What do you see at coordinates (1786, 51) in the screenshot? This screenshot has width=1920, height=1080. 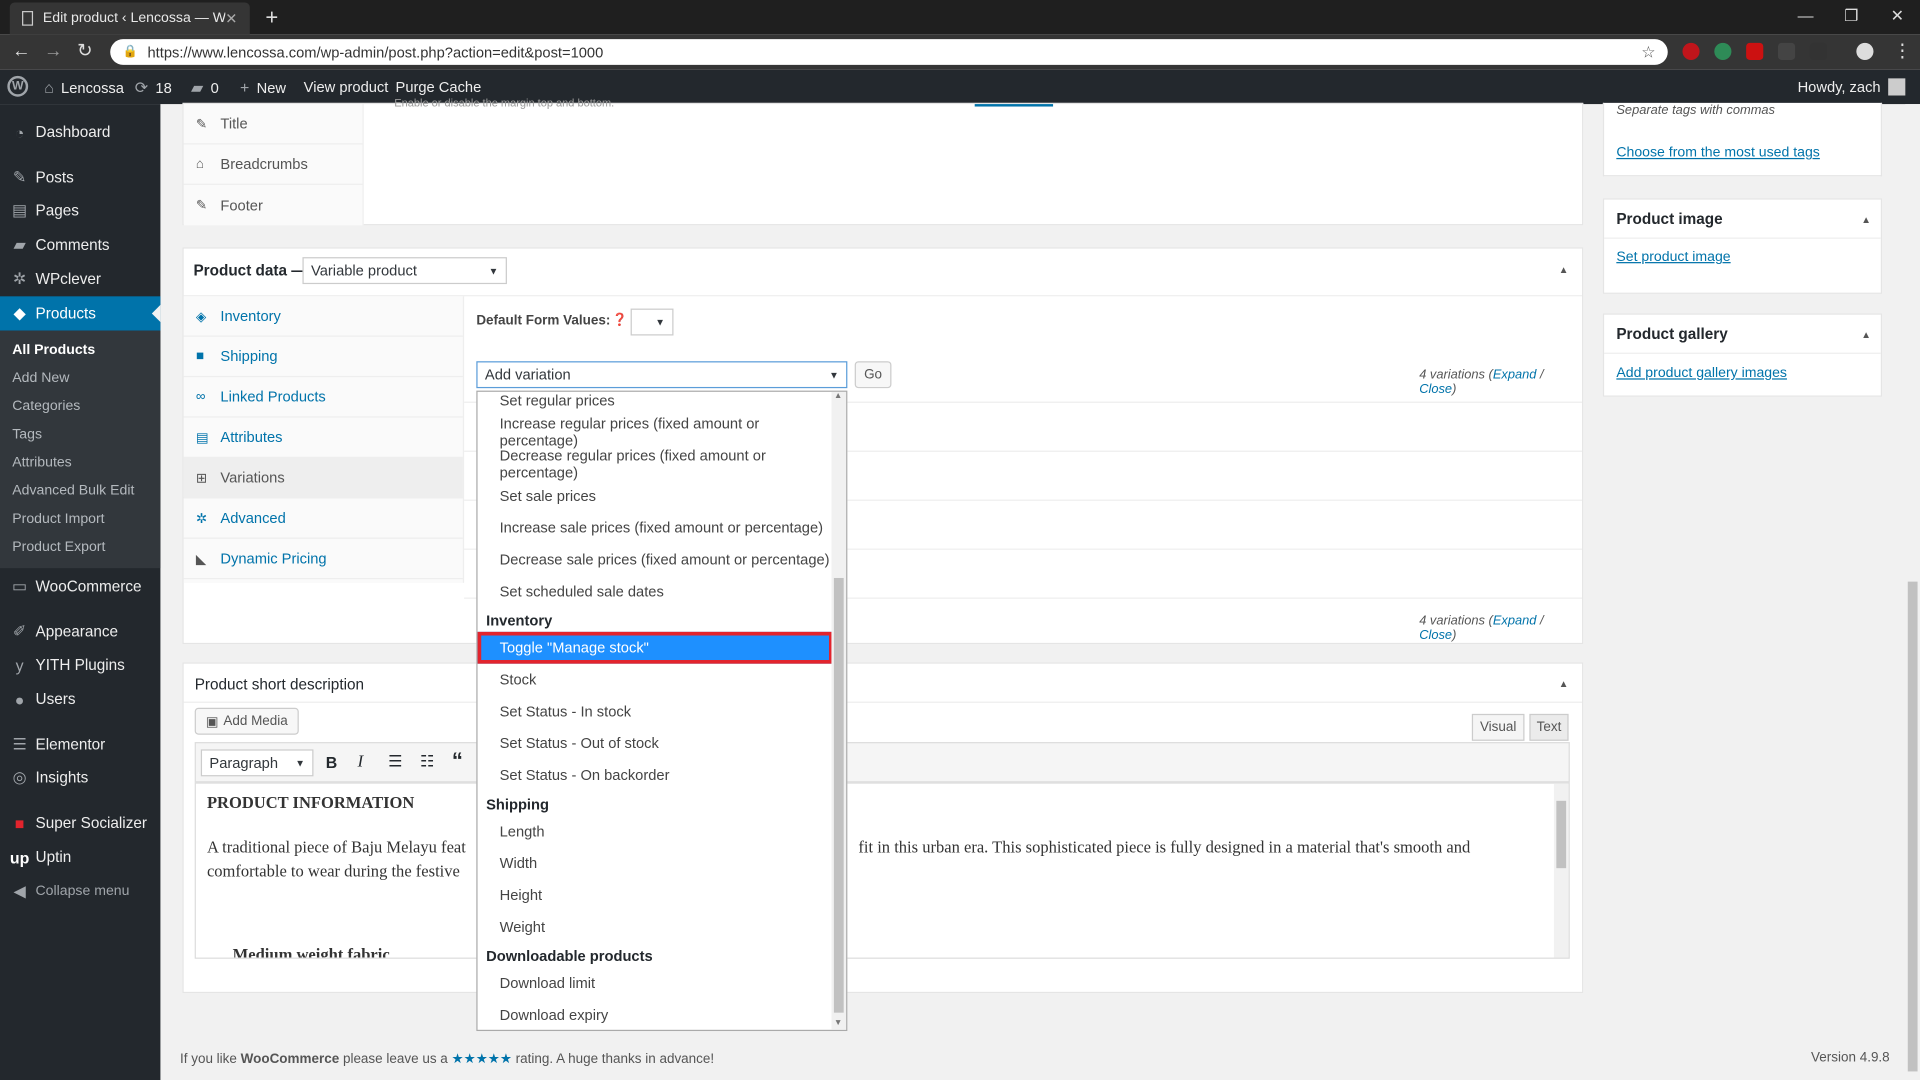 I see `dark-ext-icon` at bounding box center [1786, 51].